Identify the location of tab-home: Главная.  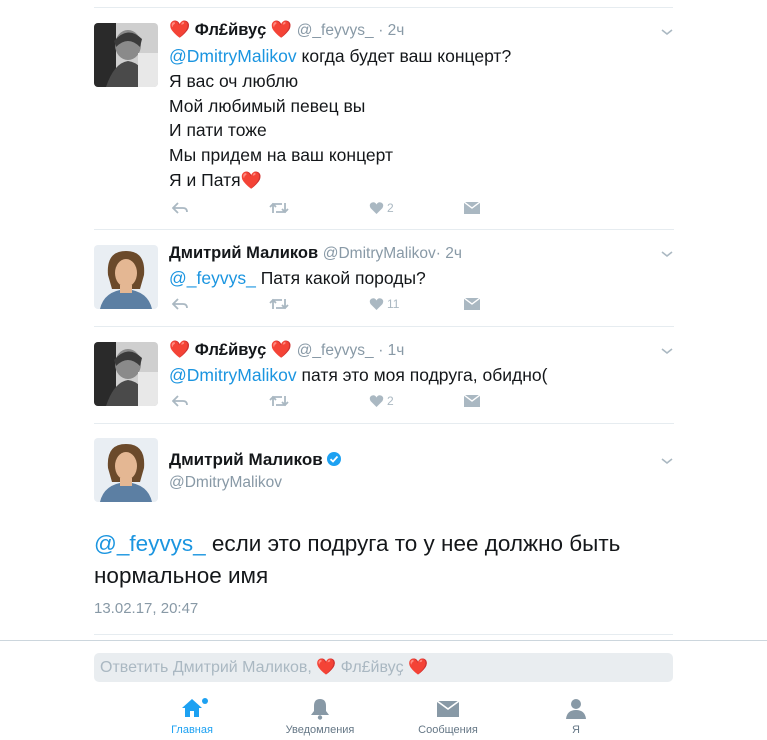
(192, 715).